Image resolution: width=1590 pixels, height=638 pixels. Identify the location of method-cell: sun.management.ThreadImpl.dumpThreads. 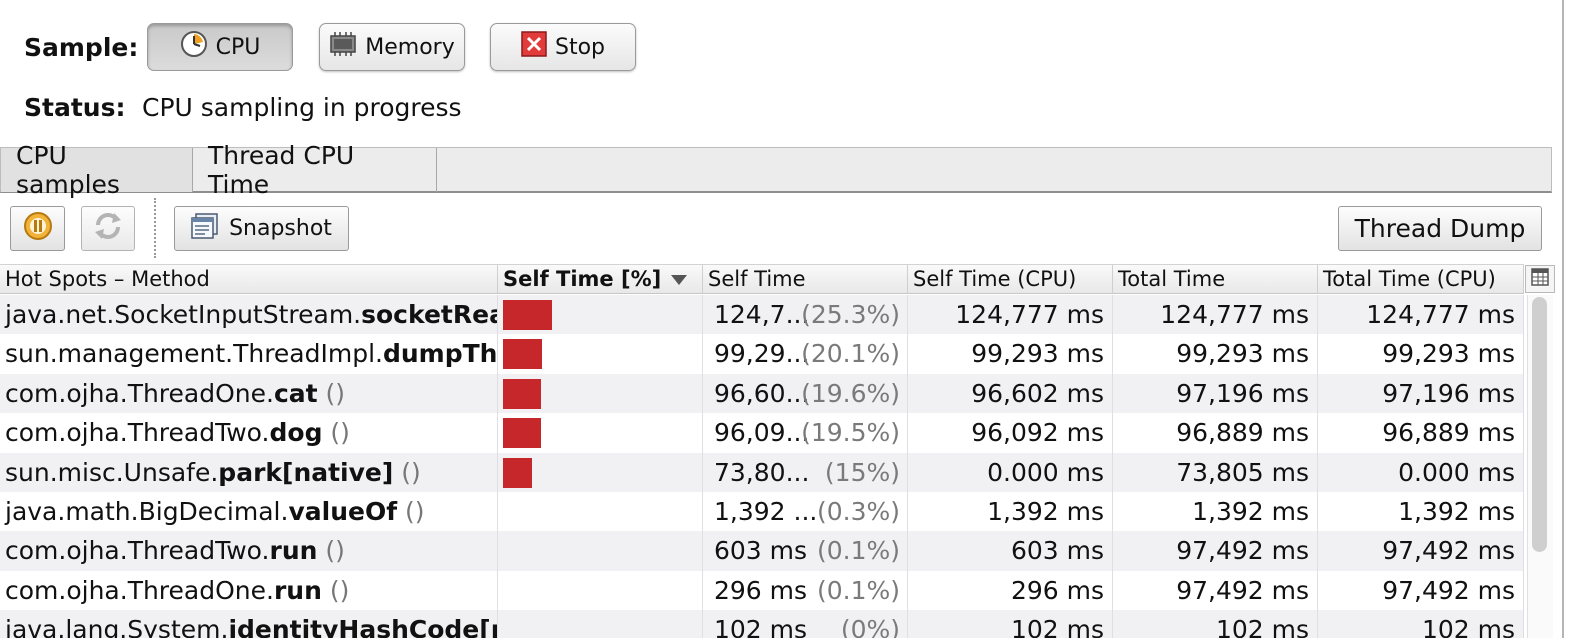
(249, 354).